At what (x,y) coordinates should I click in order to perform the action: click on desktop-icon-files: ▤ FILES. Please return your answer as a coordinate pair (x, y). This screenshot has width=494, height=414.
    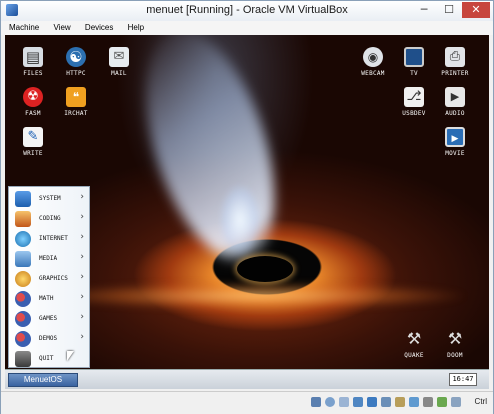
    Looking at the image, I should click on (33, 62).